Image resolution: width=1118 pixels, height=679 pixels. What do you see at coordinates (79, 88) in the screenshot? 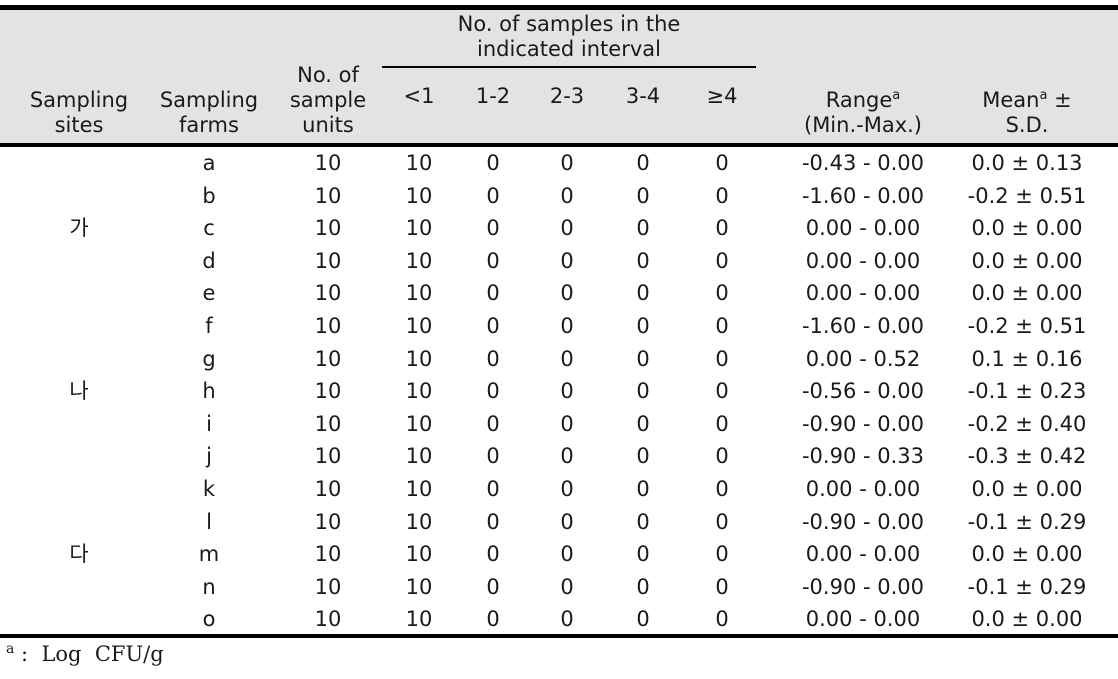
I see `column-header-sampling-sites: Sampling sites` at bounding box center [79, 88].